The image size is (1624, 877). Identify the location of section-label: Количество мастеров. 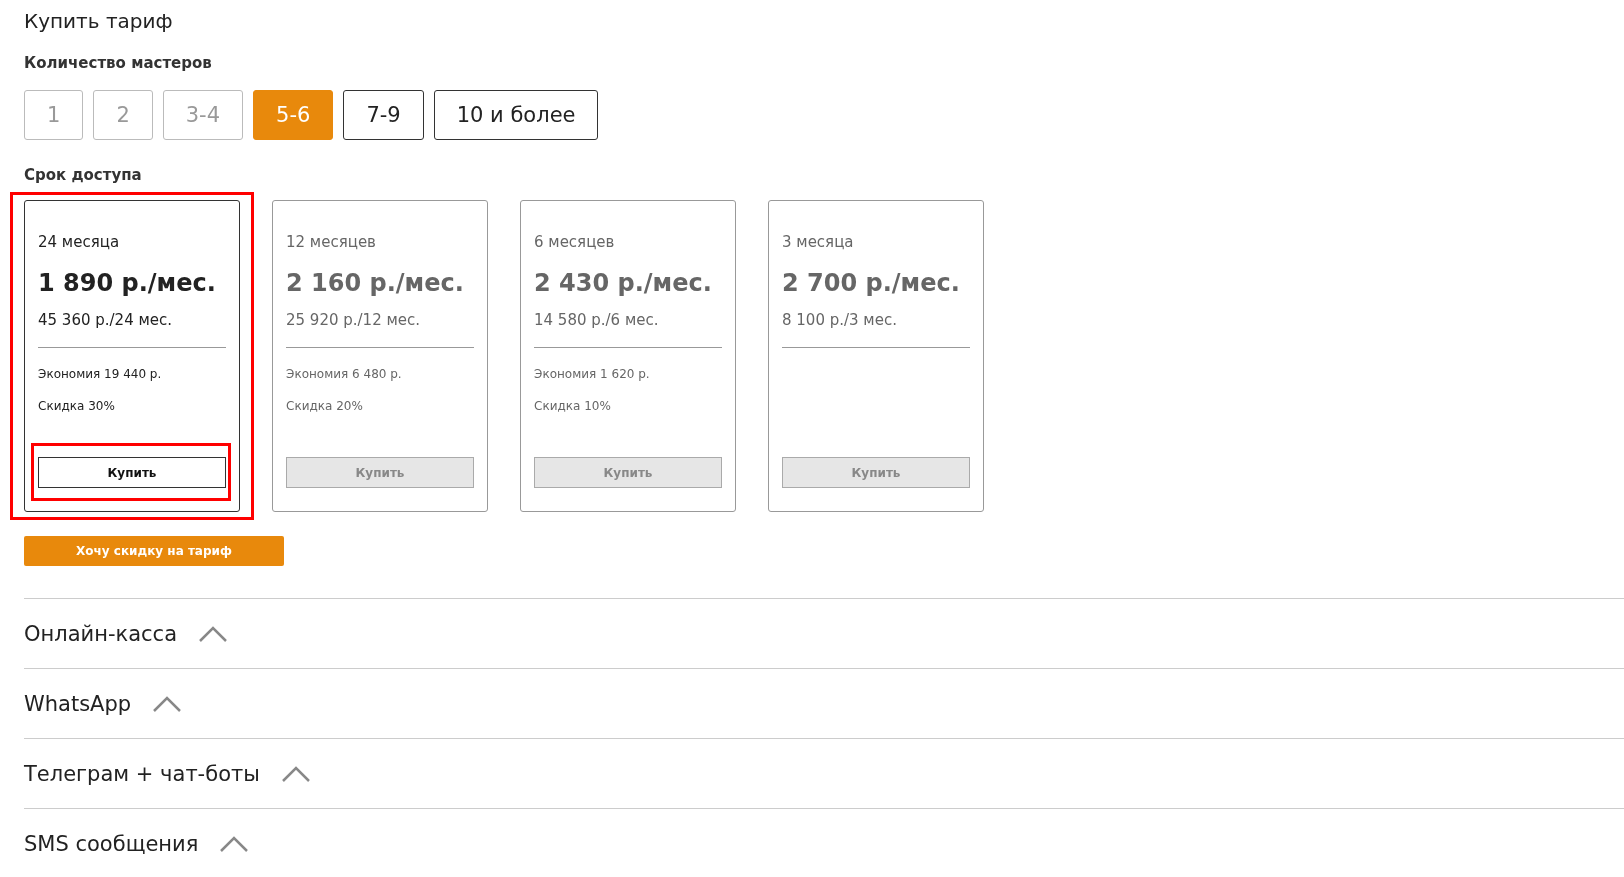
(118, 63).